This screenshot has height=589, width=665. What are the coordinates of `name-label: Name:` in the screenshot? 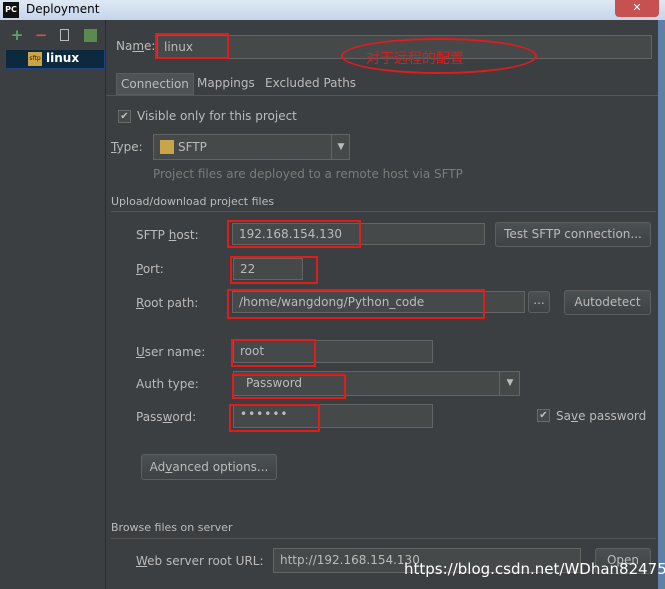 It's located at (136, 46).